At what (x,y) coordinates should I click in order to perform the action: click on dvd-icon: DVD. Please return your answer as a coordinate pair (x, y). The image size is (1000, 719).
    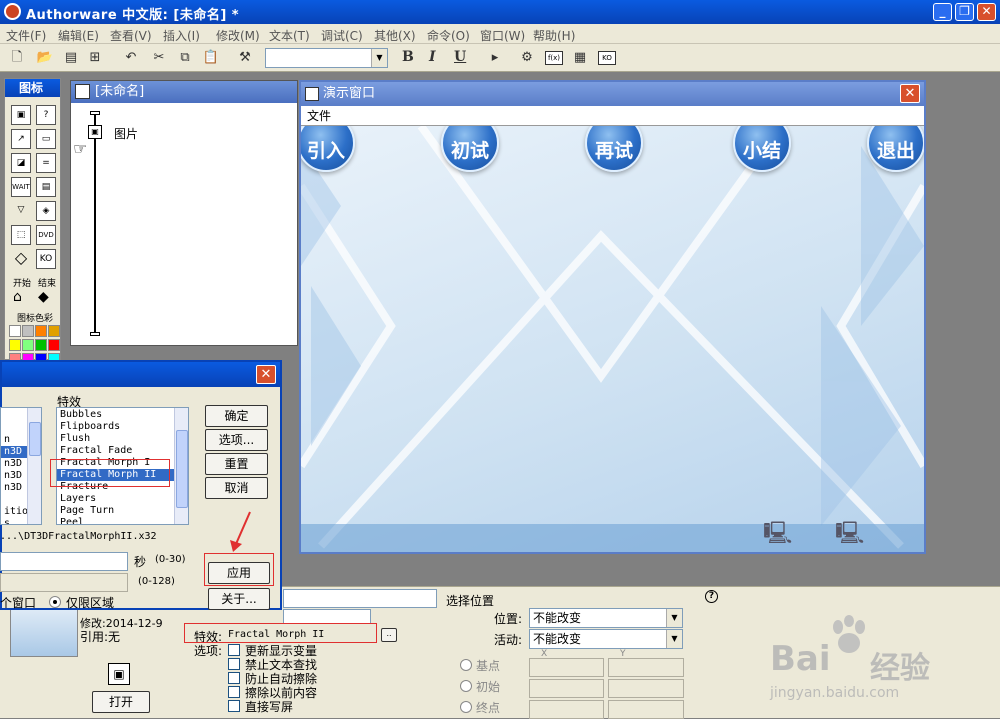
    Looking at the image, I should click on (46, 235).